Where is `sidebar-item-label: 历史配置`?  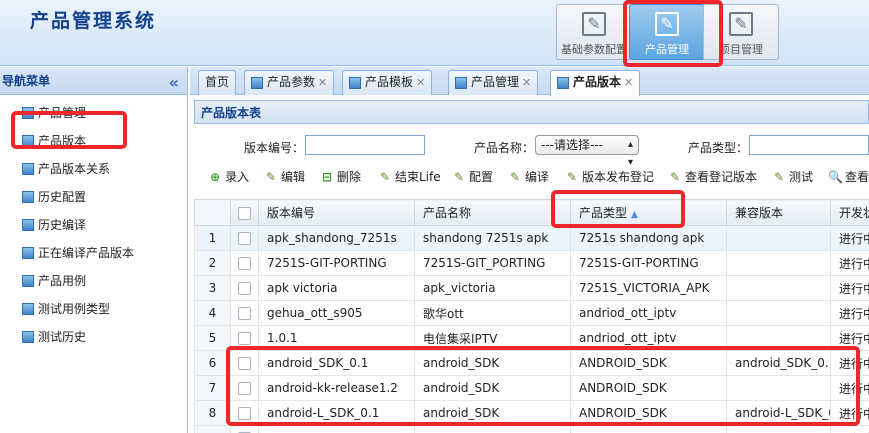
sidebar-item-label: 历史配置 is located at coordinates (62, 197).